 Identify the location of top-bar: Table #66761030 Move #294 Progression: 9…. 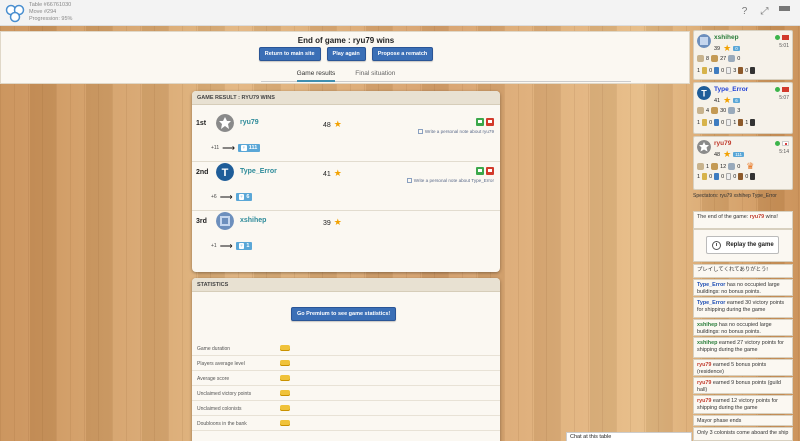
(400, 13).